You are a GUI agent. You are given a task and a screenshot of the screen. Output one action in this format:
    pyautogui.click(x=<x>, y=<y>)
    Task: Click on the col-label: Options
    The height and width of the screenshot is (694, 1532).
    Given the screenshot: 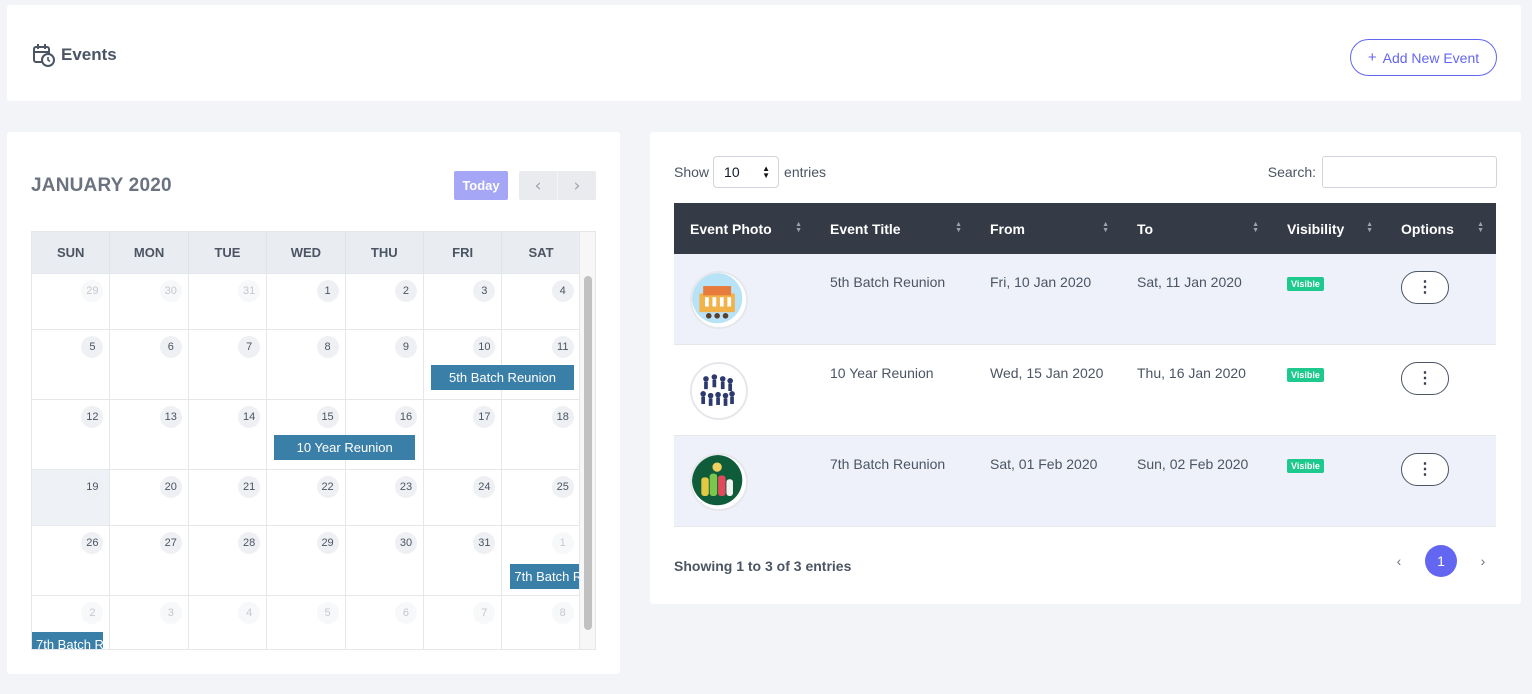 What is the action you would take?
    pyautogui.click(x=1427, y=228)
    